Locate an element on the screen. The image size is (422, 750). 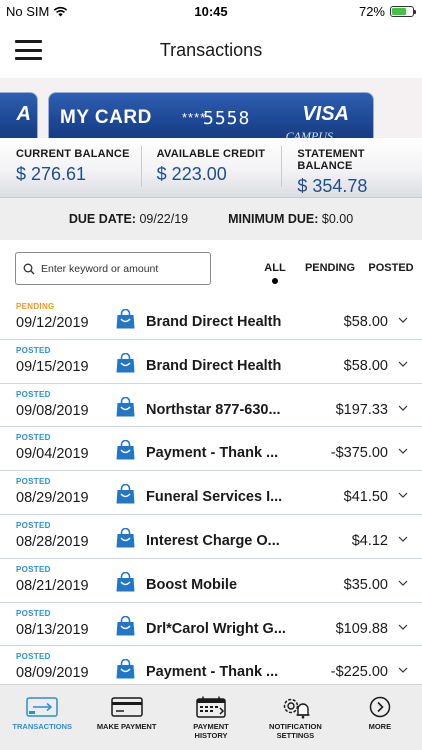
filter-all-label: ALL is located at coordinates (275, 268).